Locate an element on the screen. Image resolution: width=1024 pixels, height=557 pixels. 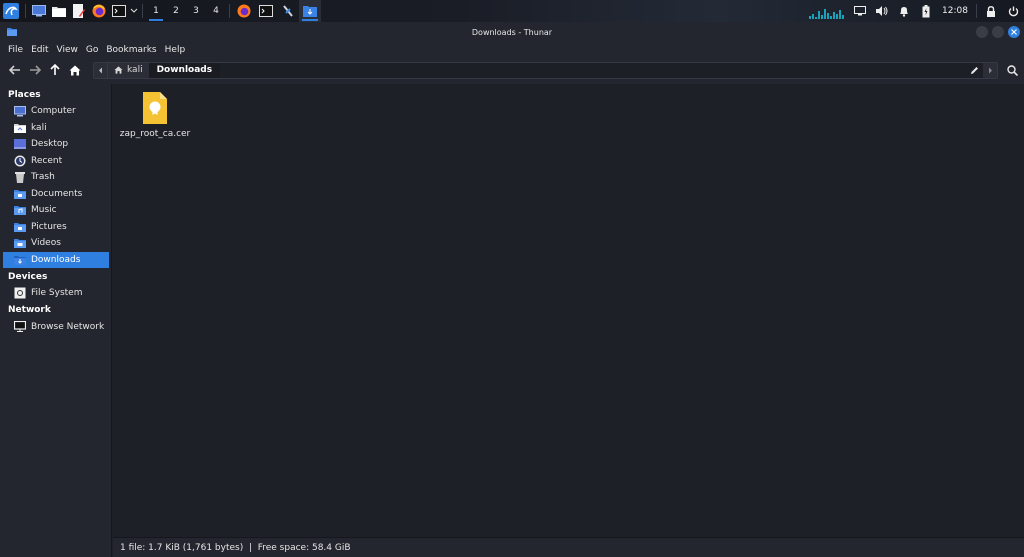
notifications-button is located at coordinates (904, 11).